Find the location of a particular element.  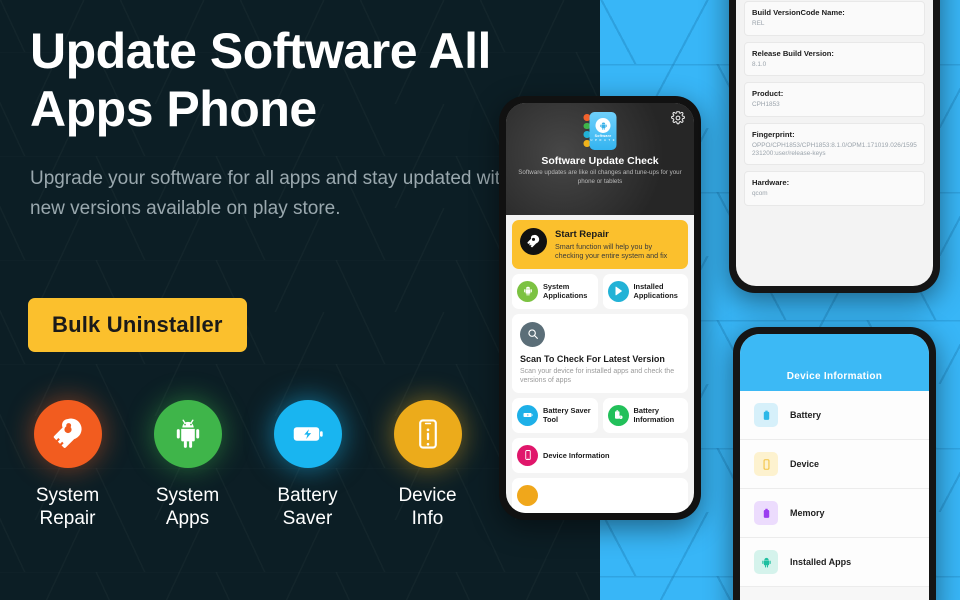

info-key: Build VersionCode Name: is located at coordinates (798, 13).